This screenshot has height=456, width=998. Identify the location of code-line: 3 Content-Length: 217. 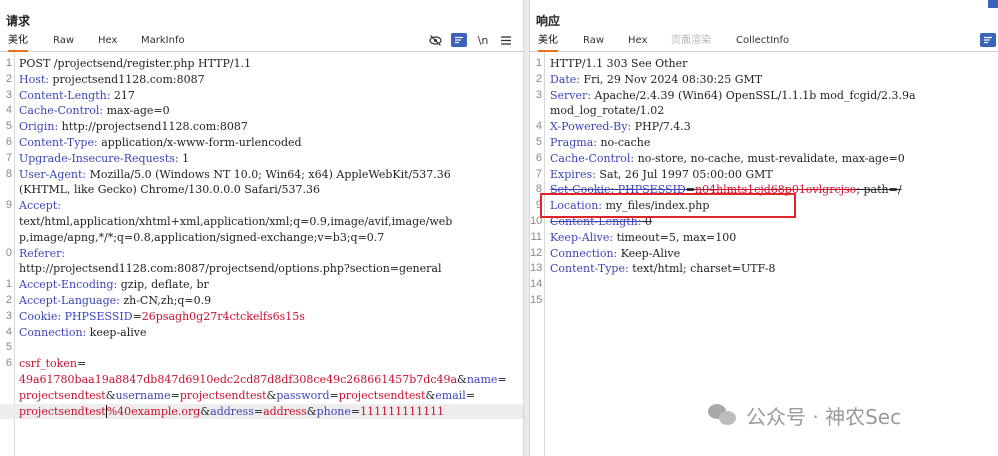
(261, 96).